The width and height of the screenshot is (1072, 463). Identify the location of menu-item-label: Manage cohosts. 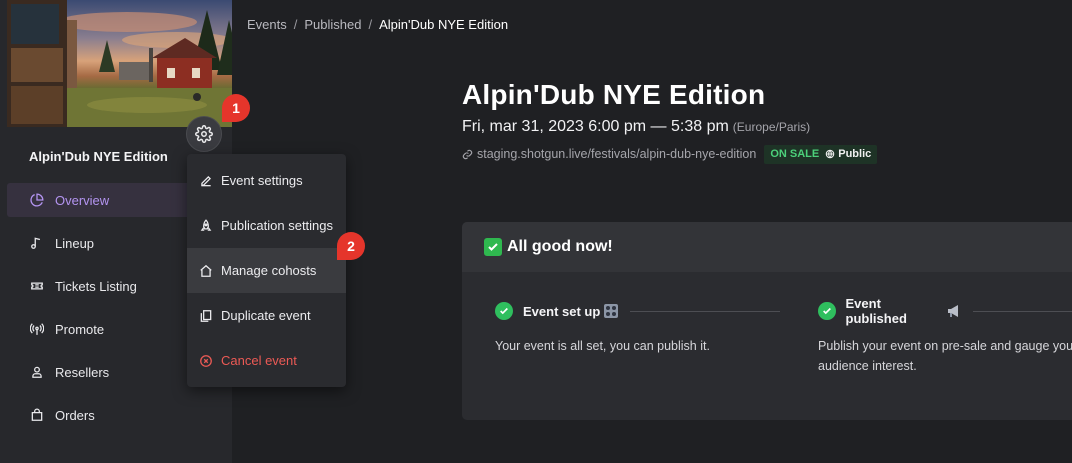
(269, 270).